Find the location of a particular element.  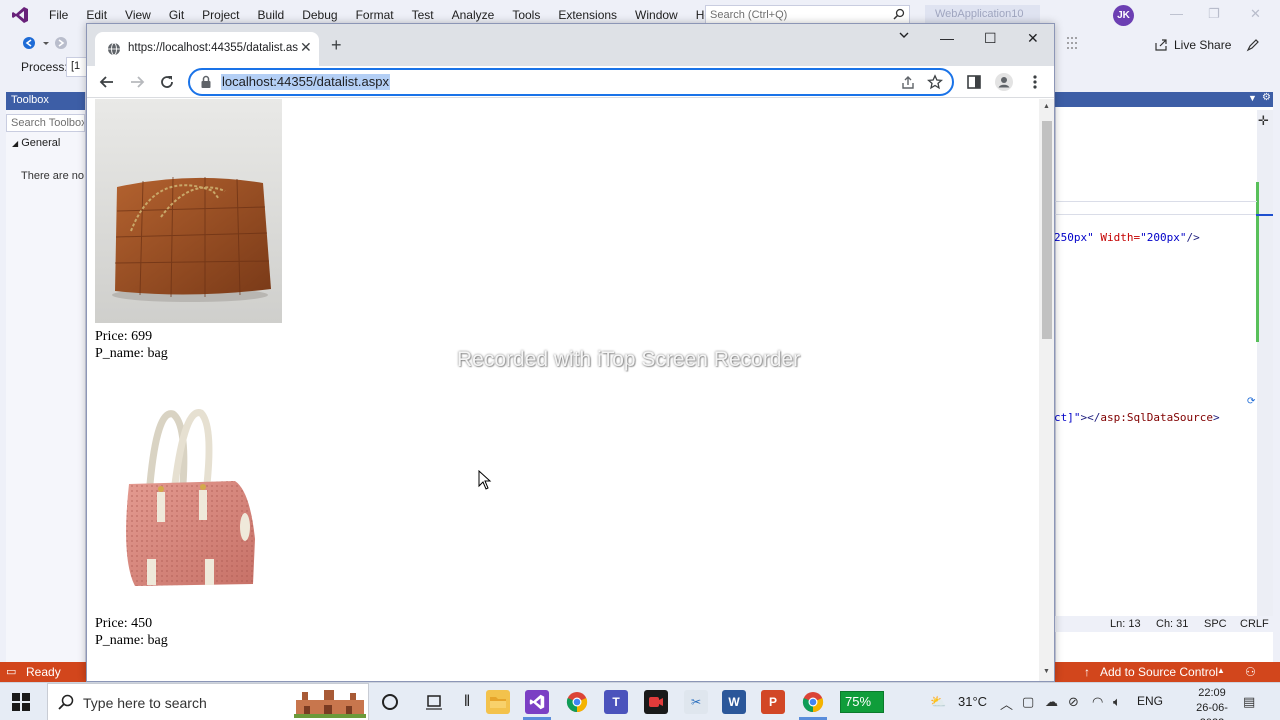

dropdown-arrow-icon: ▼ is located at coordinates (1252, 98).